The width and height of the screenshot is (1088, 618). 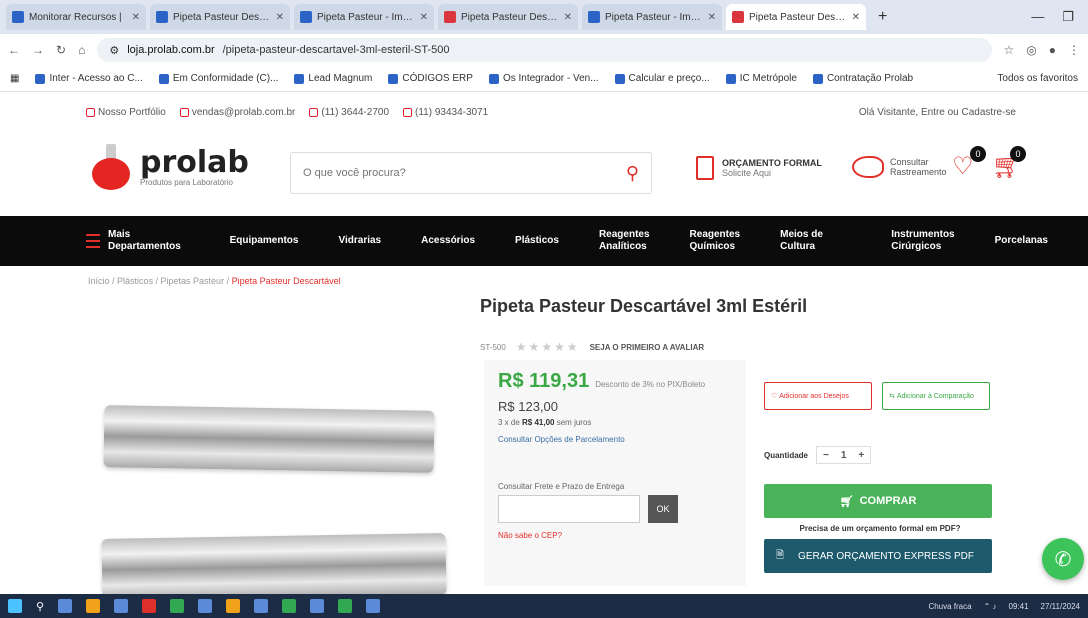 What do you see at coordinates (38, 50) in the screenshot?
I see `forward-icon: →` at bounding box center [38, 50].